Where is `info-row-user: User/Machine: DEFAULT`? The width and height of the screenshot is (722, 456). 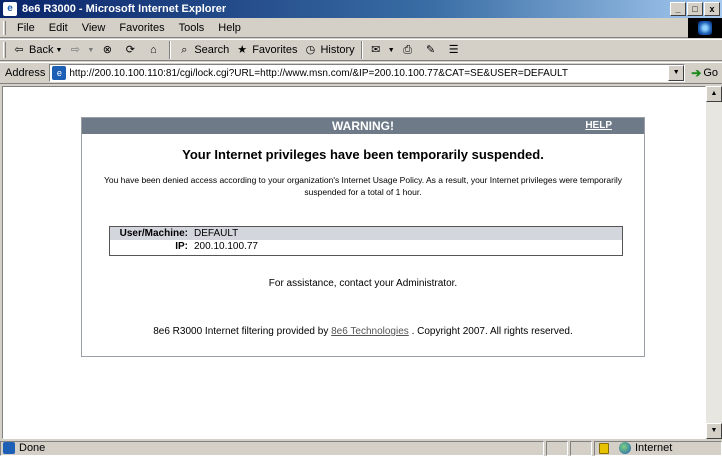 info-row-user: User/Machine: DEFAULT is located at coordinates (366, 233).